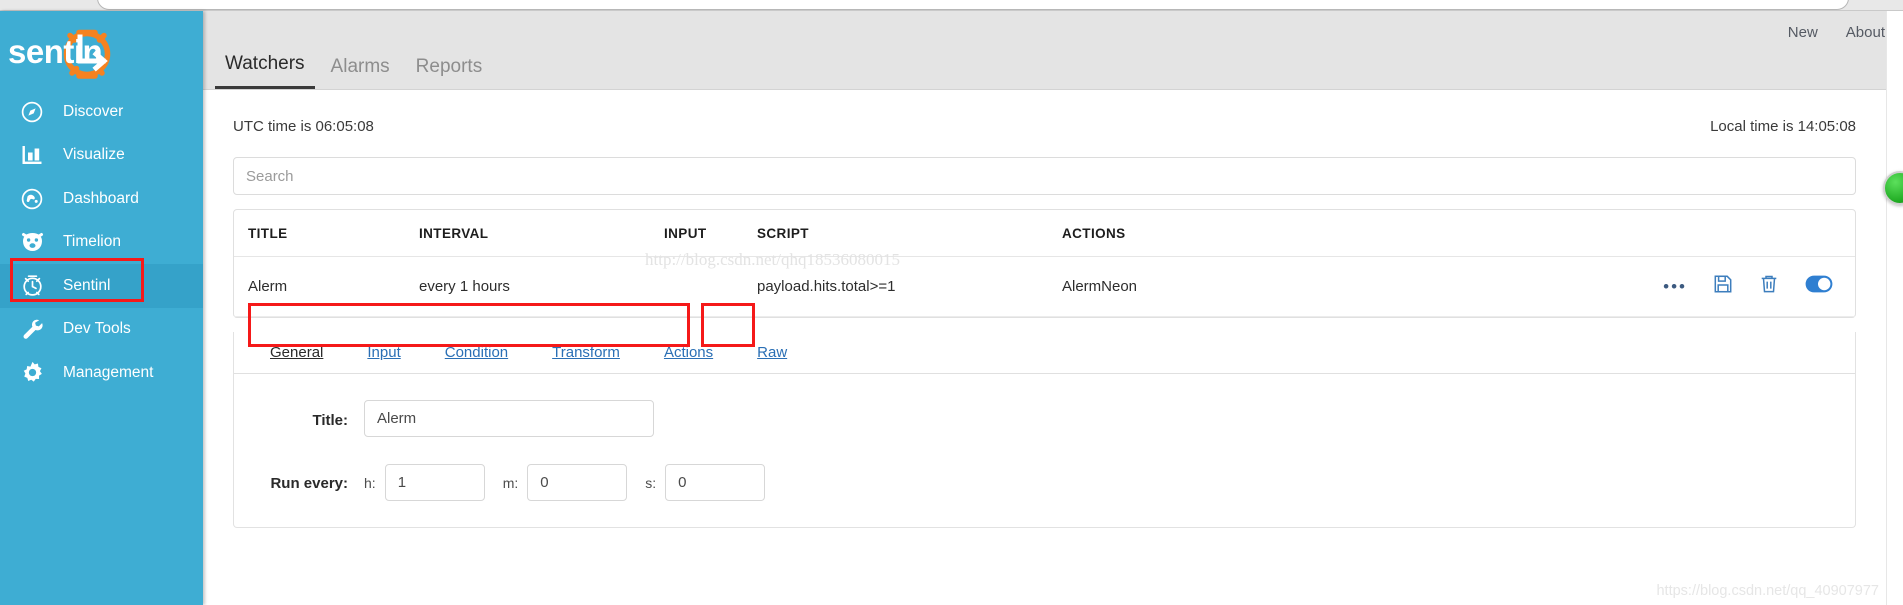  I want to click on sentinl-logo-icon: sentin, so click(59, 54).